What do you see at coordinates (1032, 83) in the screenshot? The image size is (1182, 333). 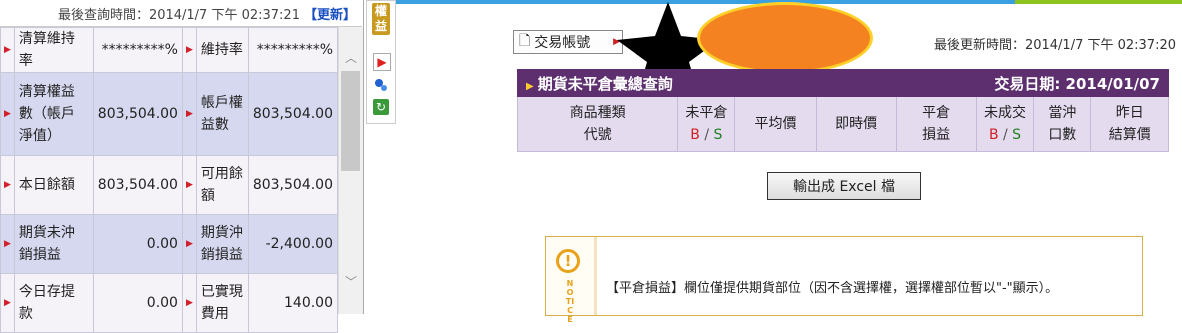 I see `trade-date: 交易日期: 2014/01/07` at bounding box center [1032, 83].